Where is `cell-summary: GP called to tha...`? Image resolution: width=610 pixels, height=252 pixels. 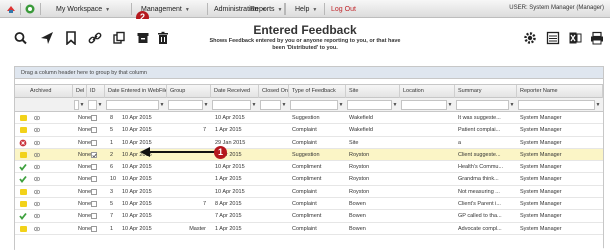
cell-summary: GP called to tha... is located at coordinates (480, 216).